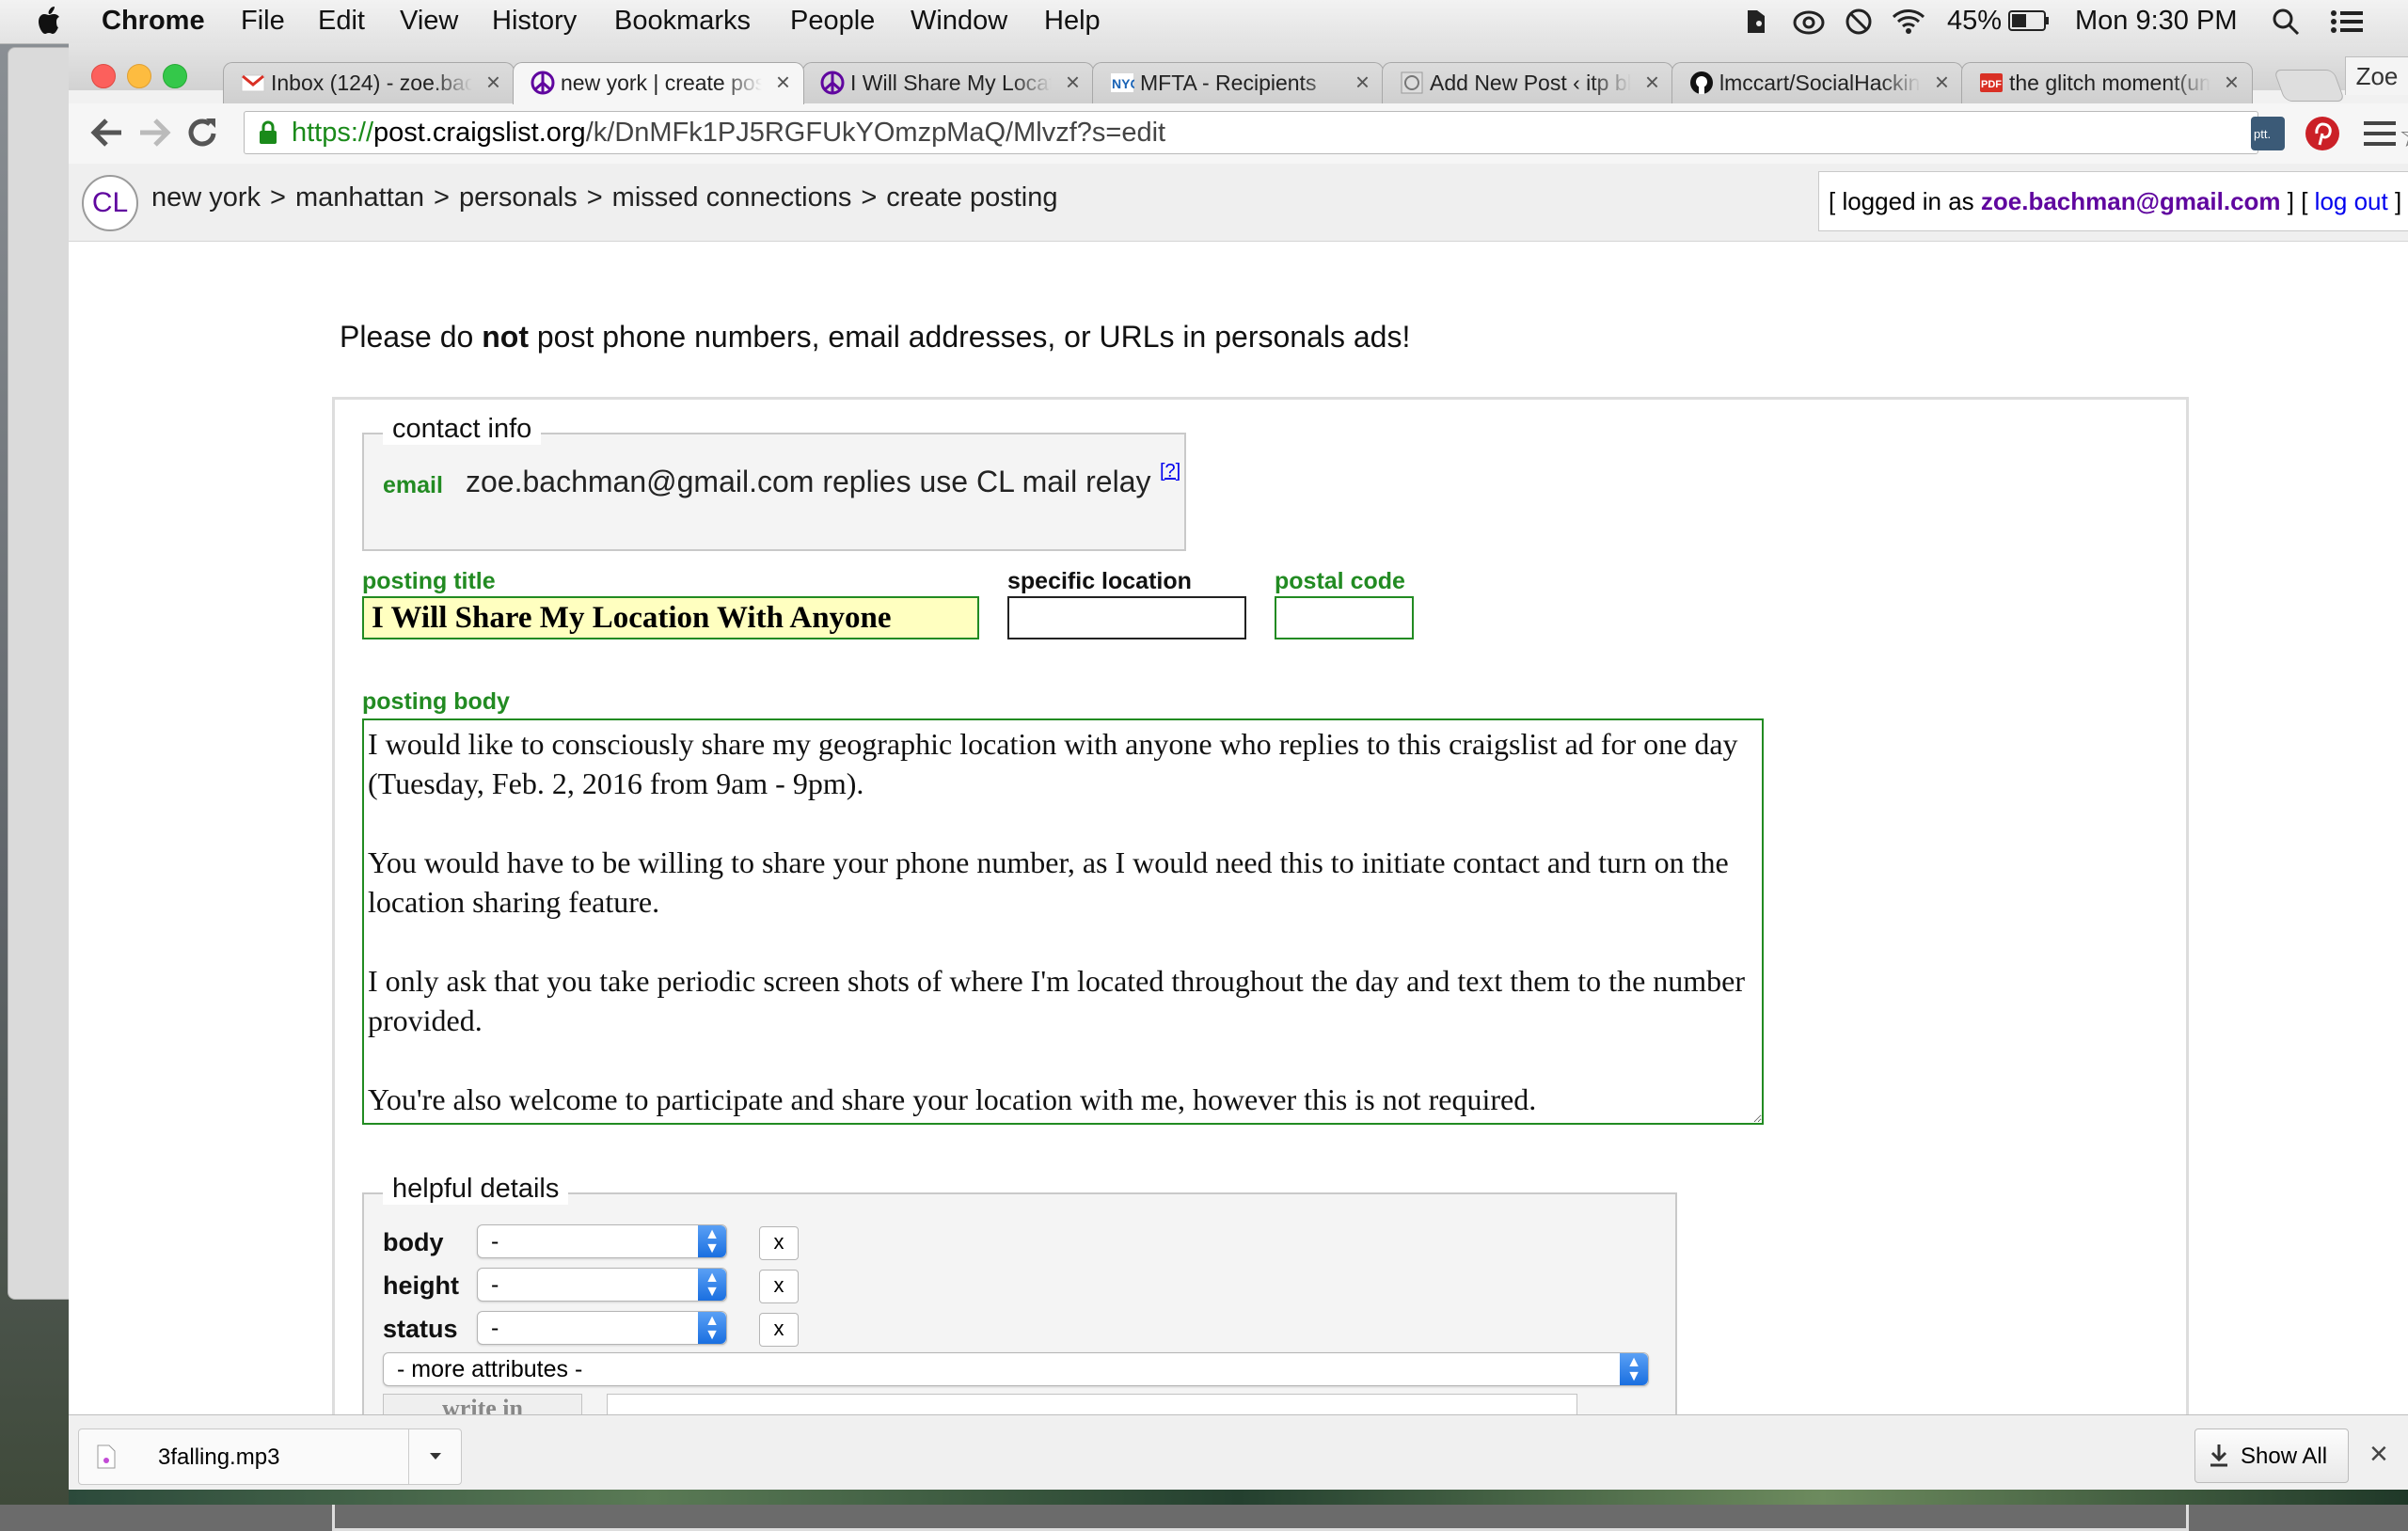 The width and height of the screenshot is (2408, 1531). I want to click on body-label: body, so click(414, 1242).